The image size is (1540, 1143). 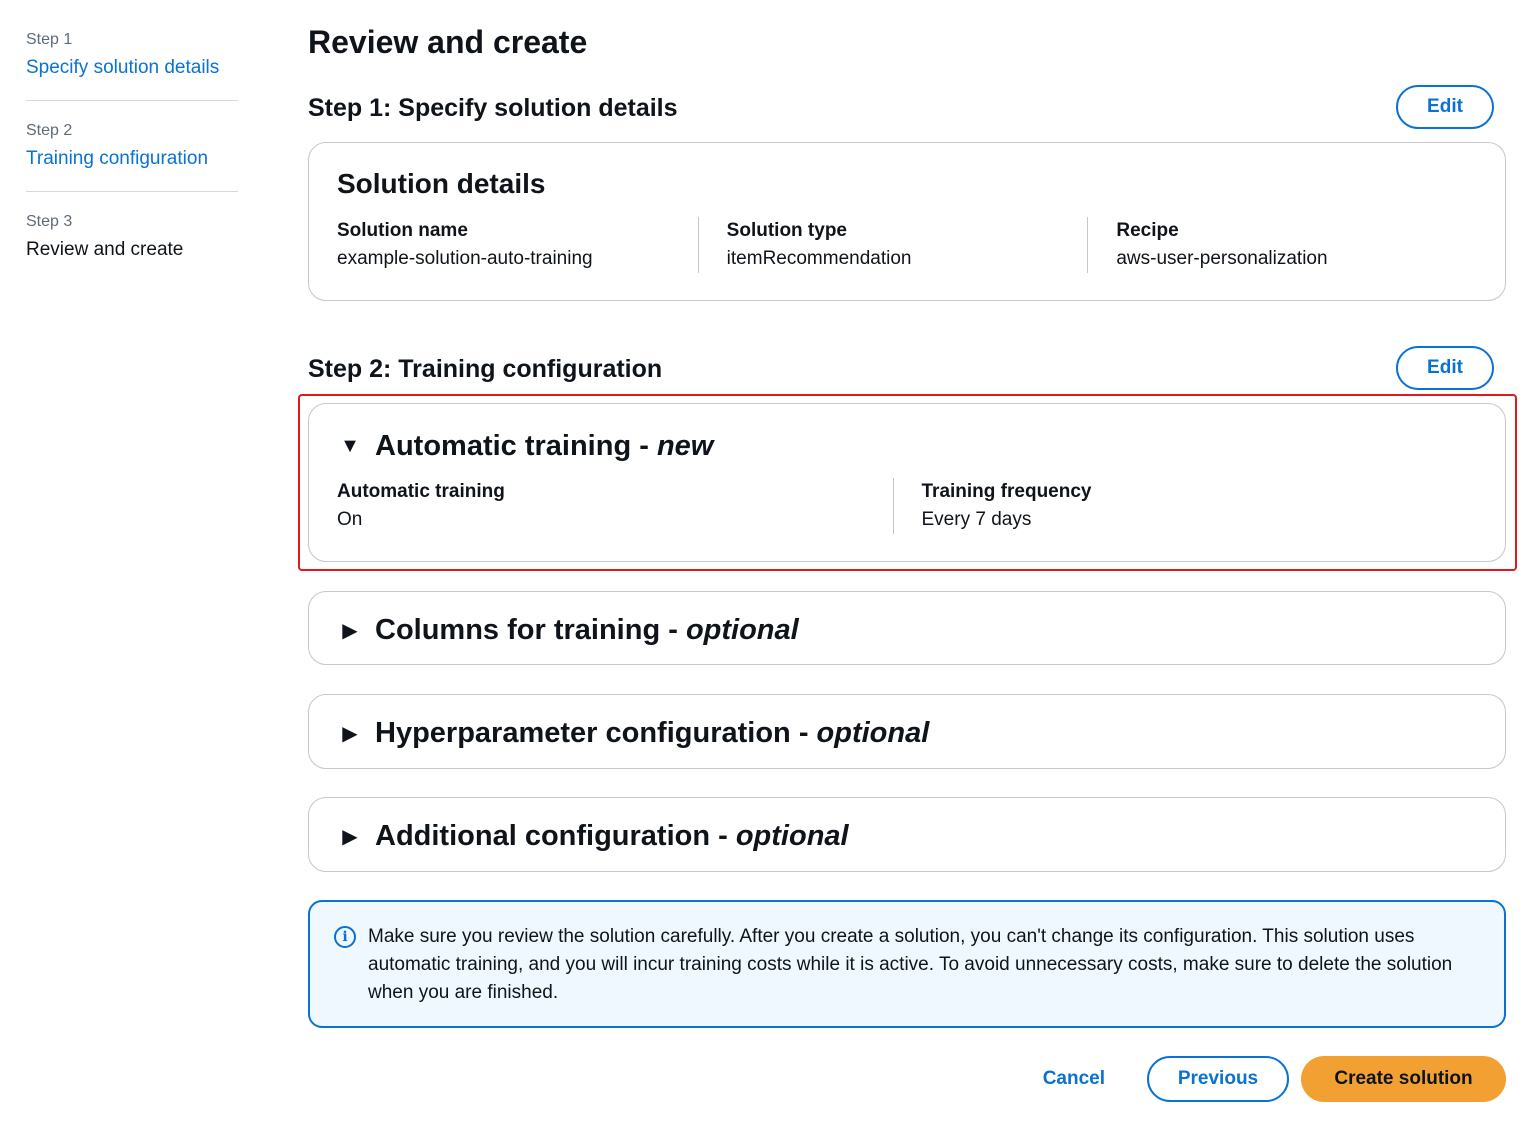 I want to click on create-solution-button: Create solution, so click(x=1403, y=1079).